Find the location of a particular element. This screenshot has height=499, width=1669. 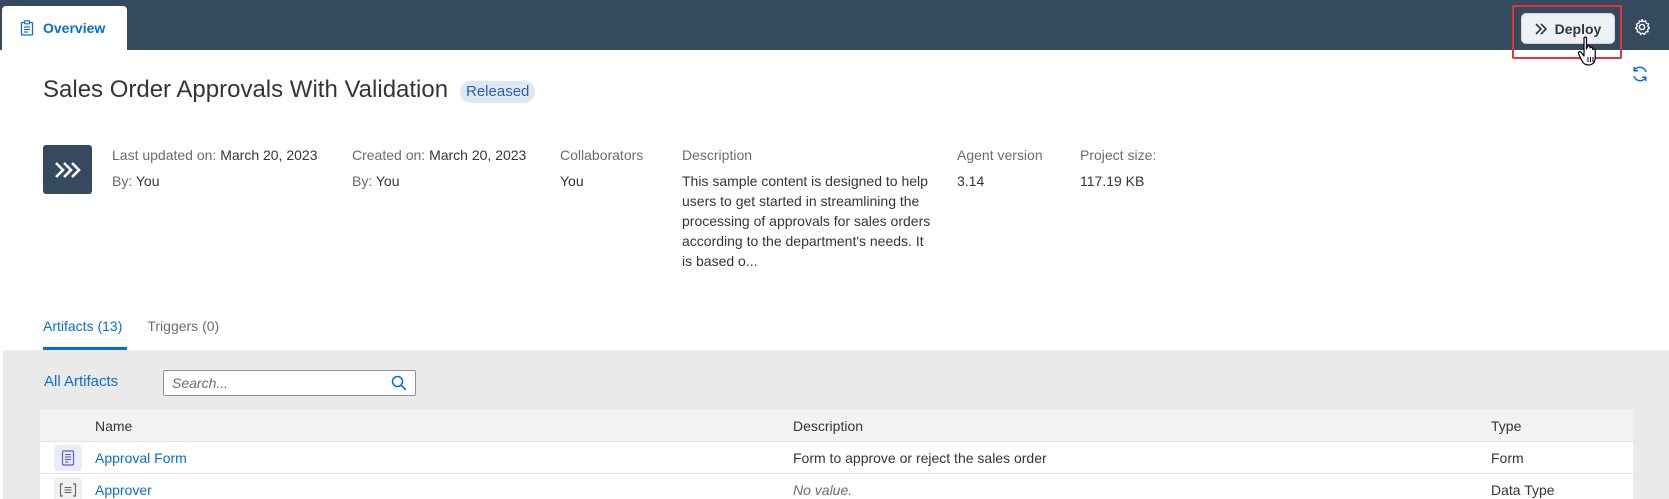

project-size-value: 117.19 KB is located at coordinates (1112, 181).